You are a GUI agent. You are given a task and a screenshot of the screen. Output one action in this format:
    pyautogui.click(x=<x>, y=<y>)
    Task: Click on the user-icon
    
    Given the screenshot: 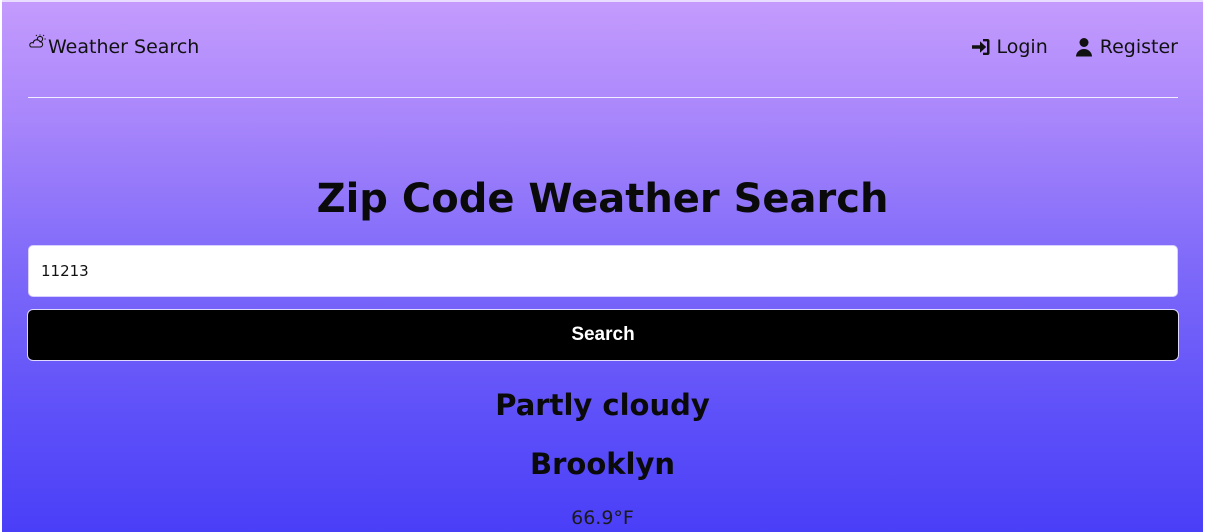 What is the action you would take?
    pyautogui.click(x=1083, y=47)
    